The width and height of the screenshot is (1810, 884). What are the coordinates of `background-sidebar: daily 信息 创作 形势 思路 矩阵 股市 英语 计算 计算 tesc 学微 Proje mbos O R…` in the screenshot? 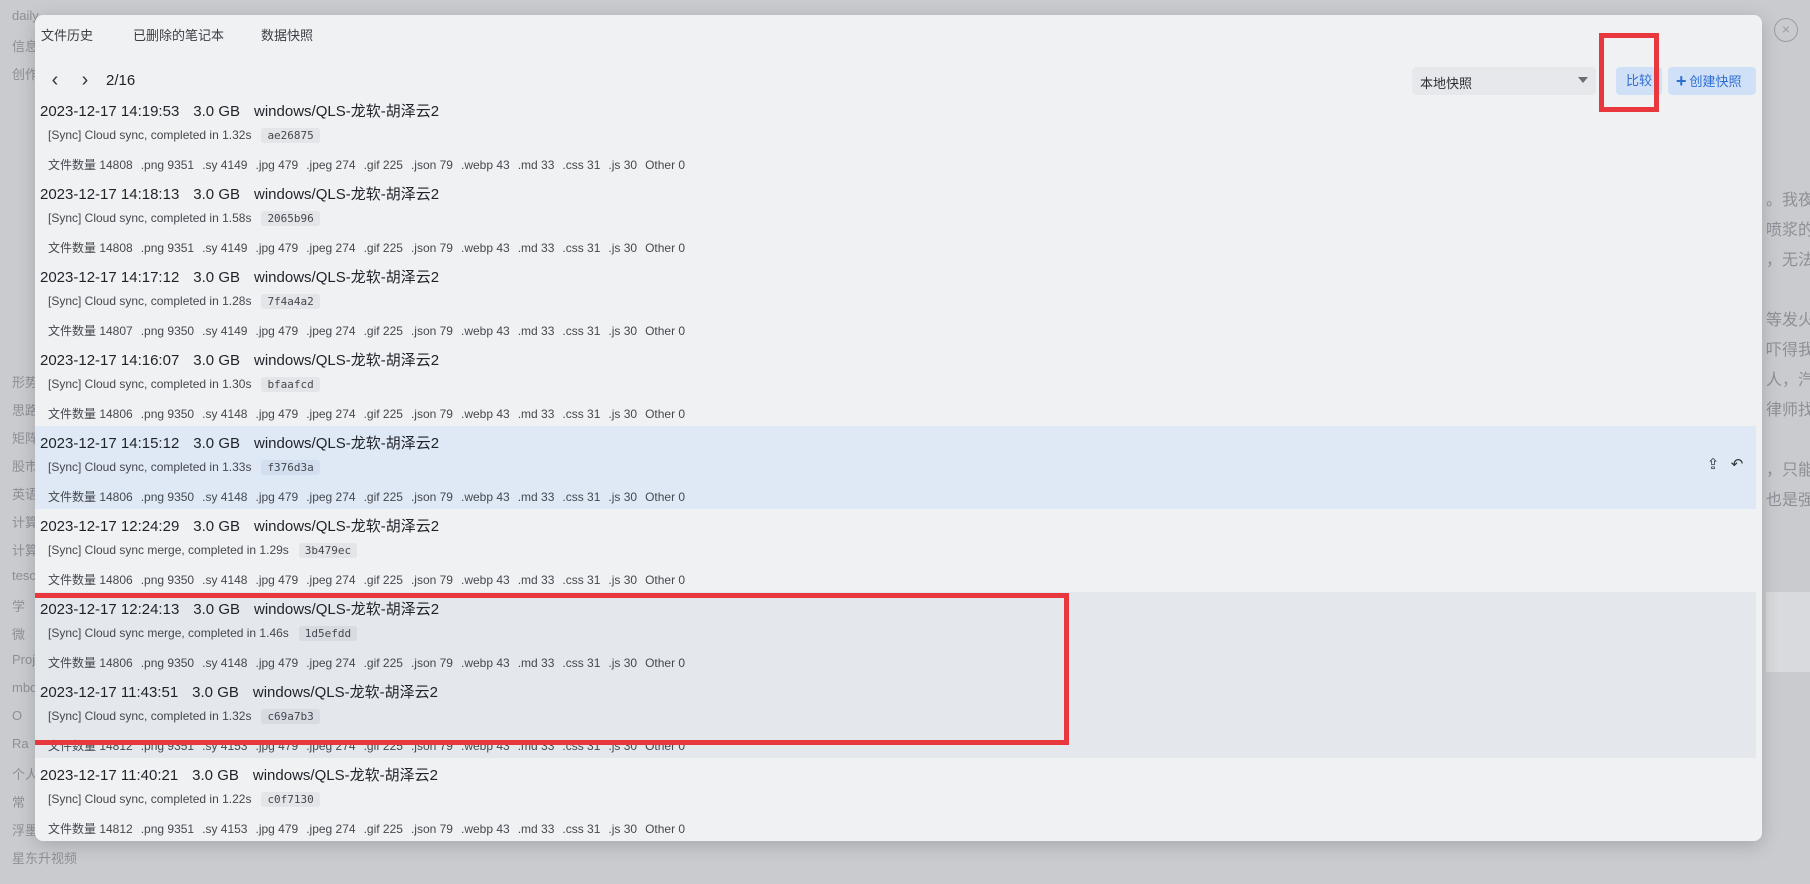 It's located at (38, 442).